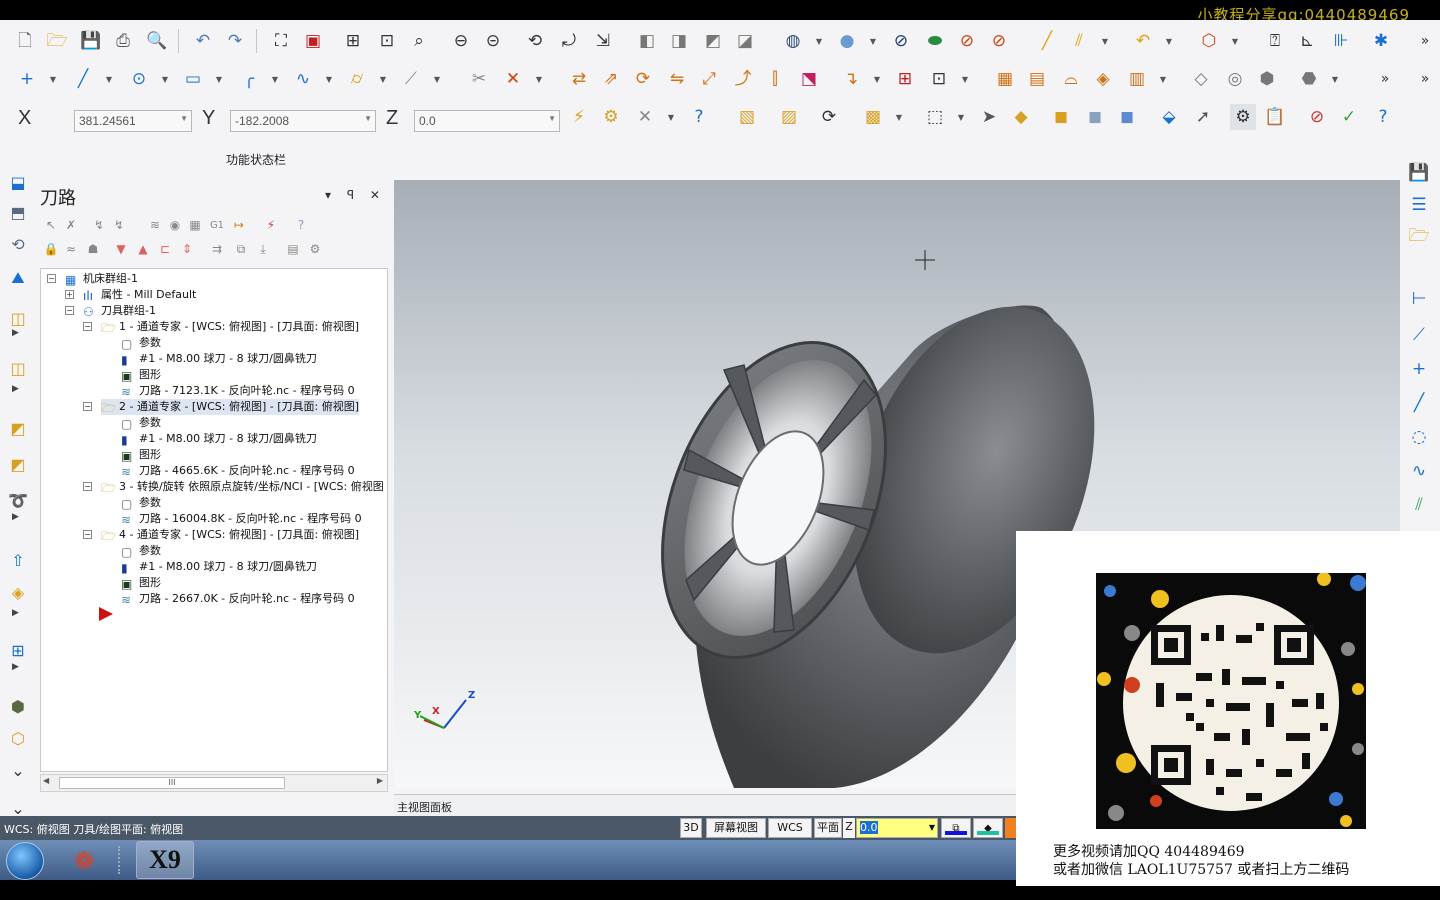  What do you see at coordinates (203, 41) in the screenshot?
I see `undo-icon: ↶` at bounding box center [203, 41].